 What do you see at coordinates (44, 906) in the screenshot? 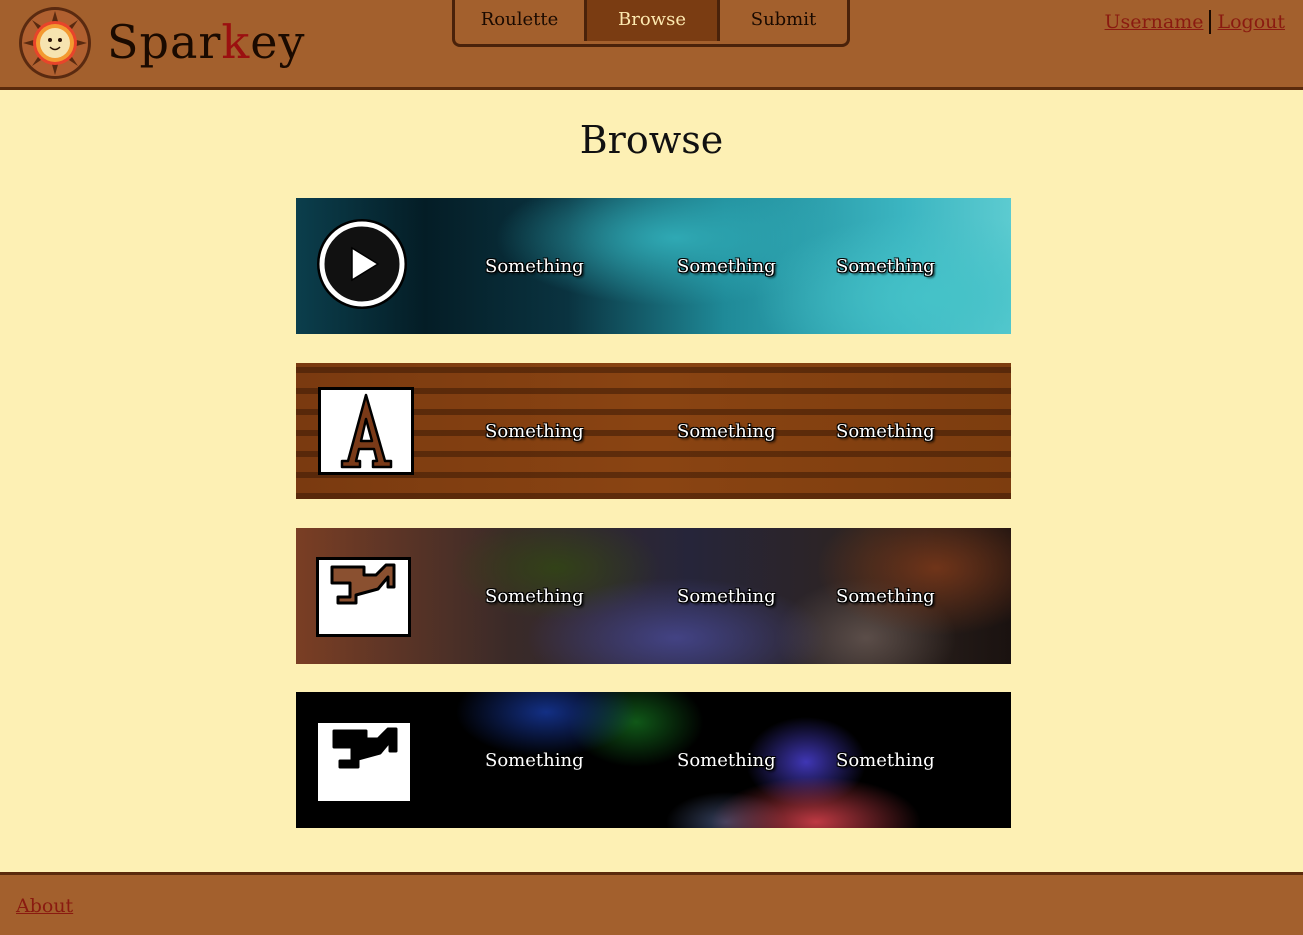
I see `about-link: About` at bounding box center [44, 906].